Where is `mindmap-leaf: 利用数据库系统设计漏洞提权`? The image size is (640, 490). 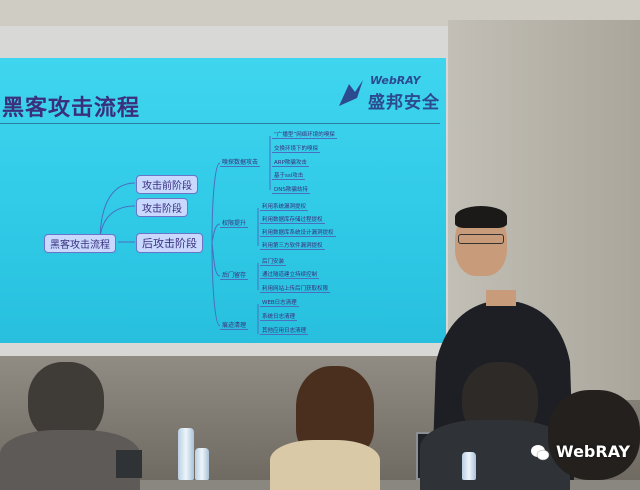 mindmap-leaf: 利用数据库系统设计漏洞提权 is located at coordinates (298, 233).